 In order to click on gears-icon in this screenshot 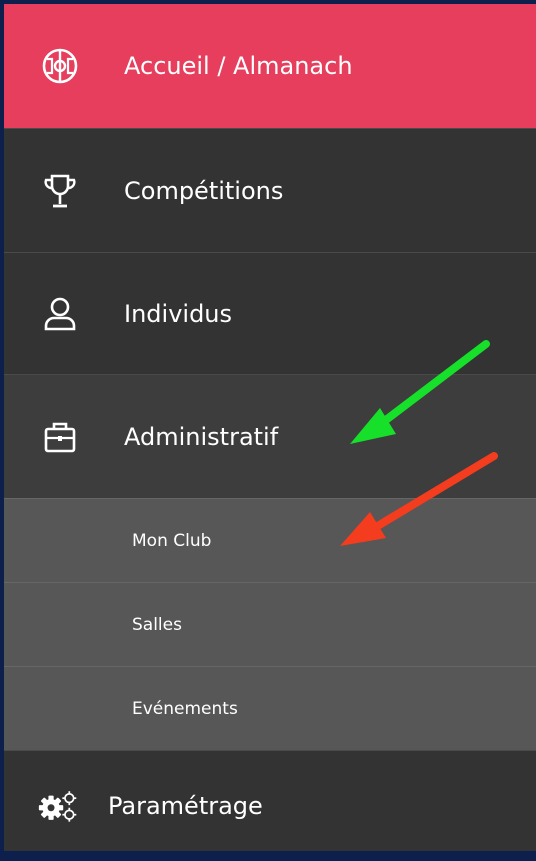, I will do `click(58, 806)`.